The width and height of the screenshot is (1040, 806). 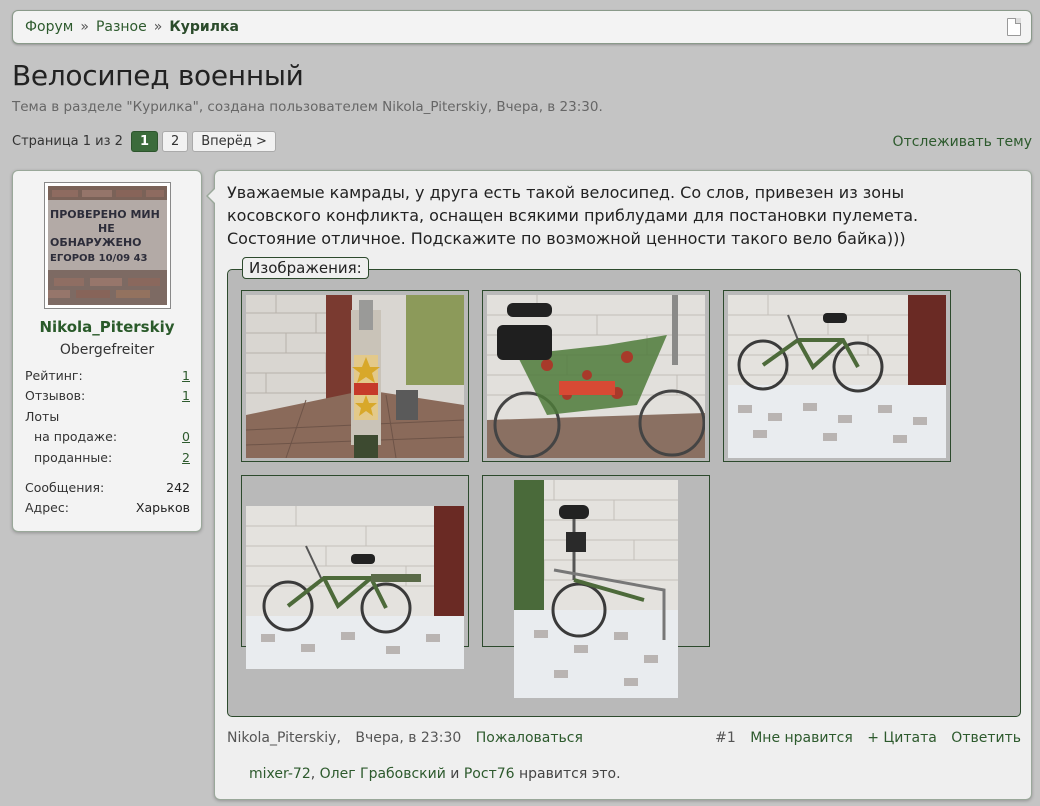 What do you see at coordinates (107, 487) in the screenshot?
I see `stat-messages: Сообщения: 242` at bounding box center [107, 487].